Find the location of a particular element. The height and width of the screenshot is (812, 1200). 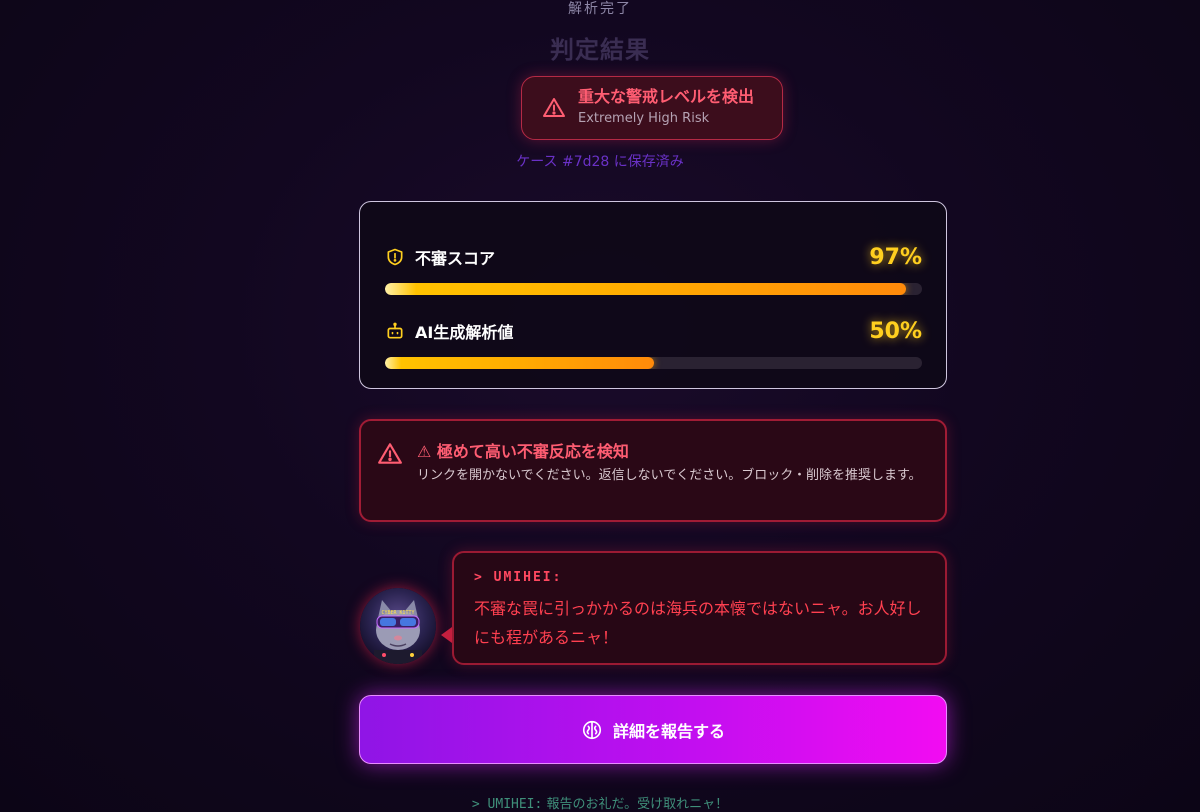

speaker-name: > UMIHEI: is located at coordinates (518, 577).